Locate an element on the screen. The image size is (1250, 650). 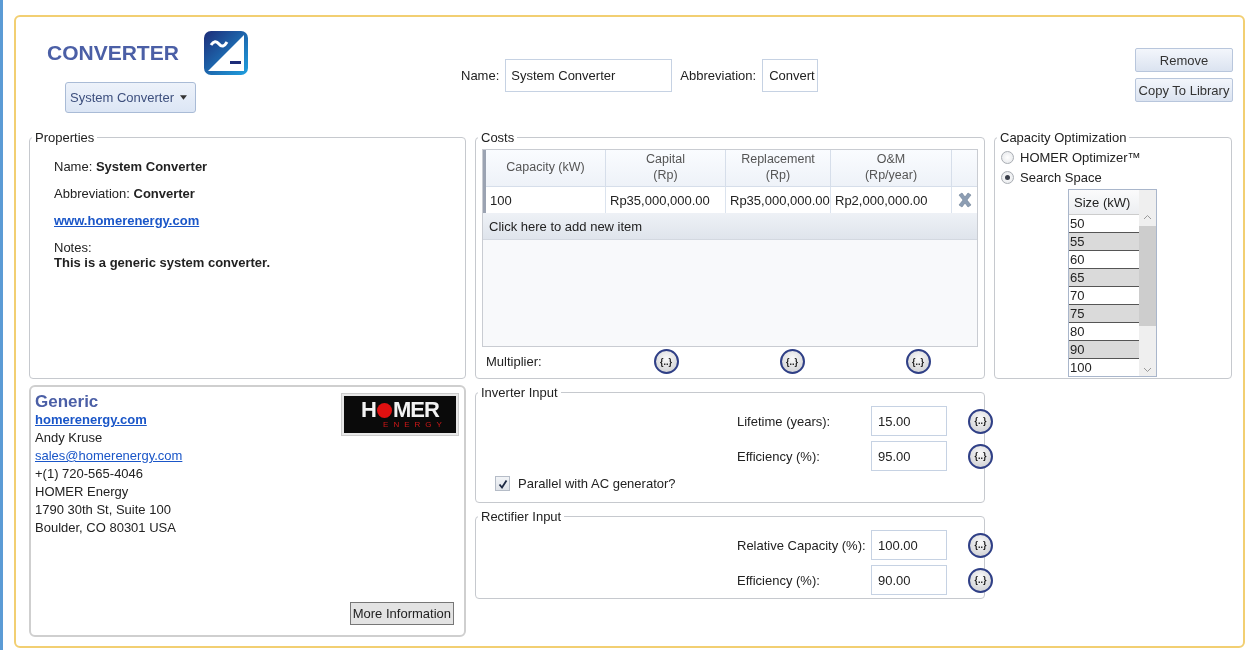
contact-name: Andy Kruse is located at coordinates (69, 438).